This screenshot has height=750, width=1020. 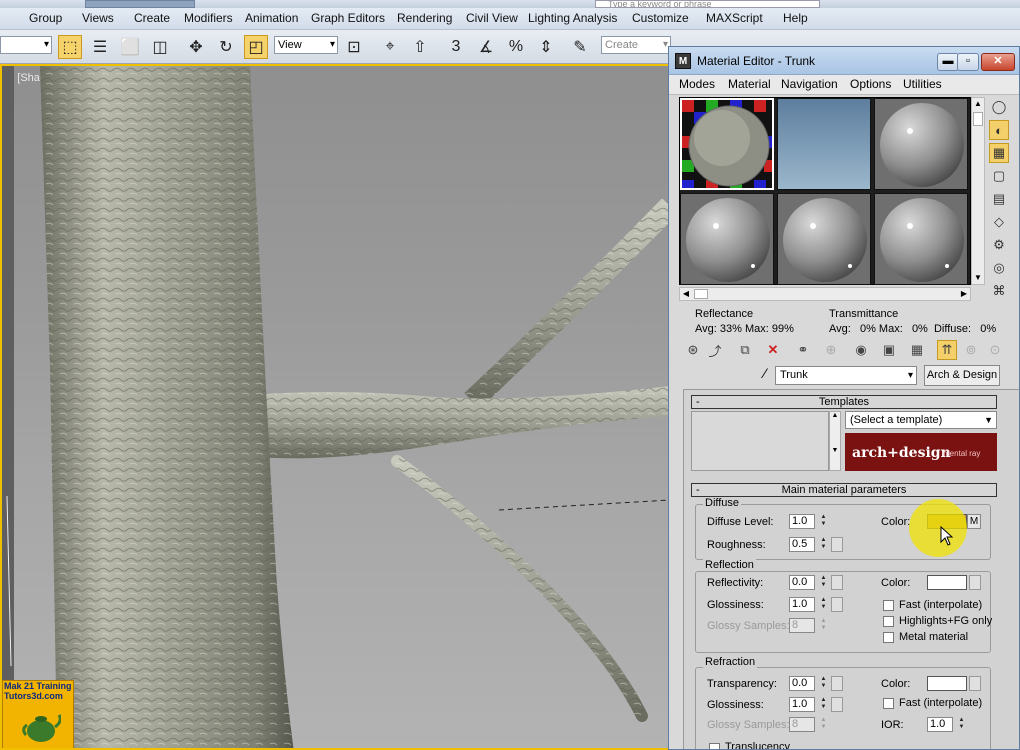 I want to click on put-to-library-icon: ⊕, so click(x=831, y=350).